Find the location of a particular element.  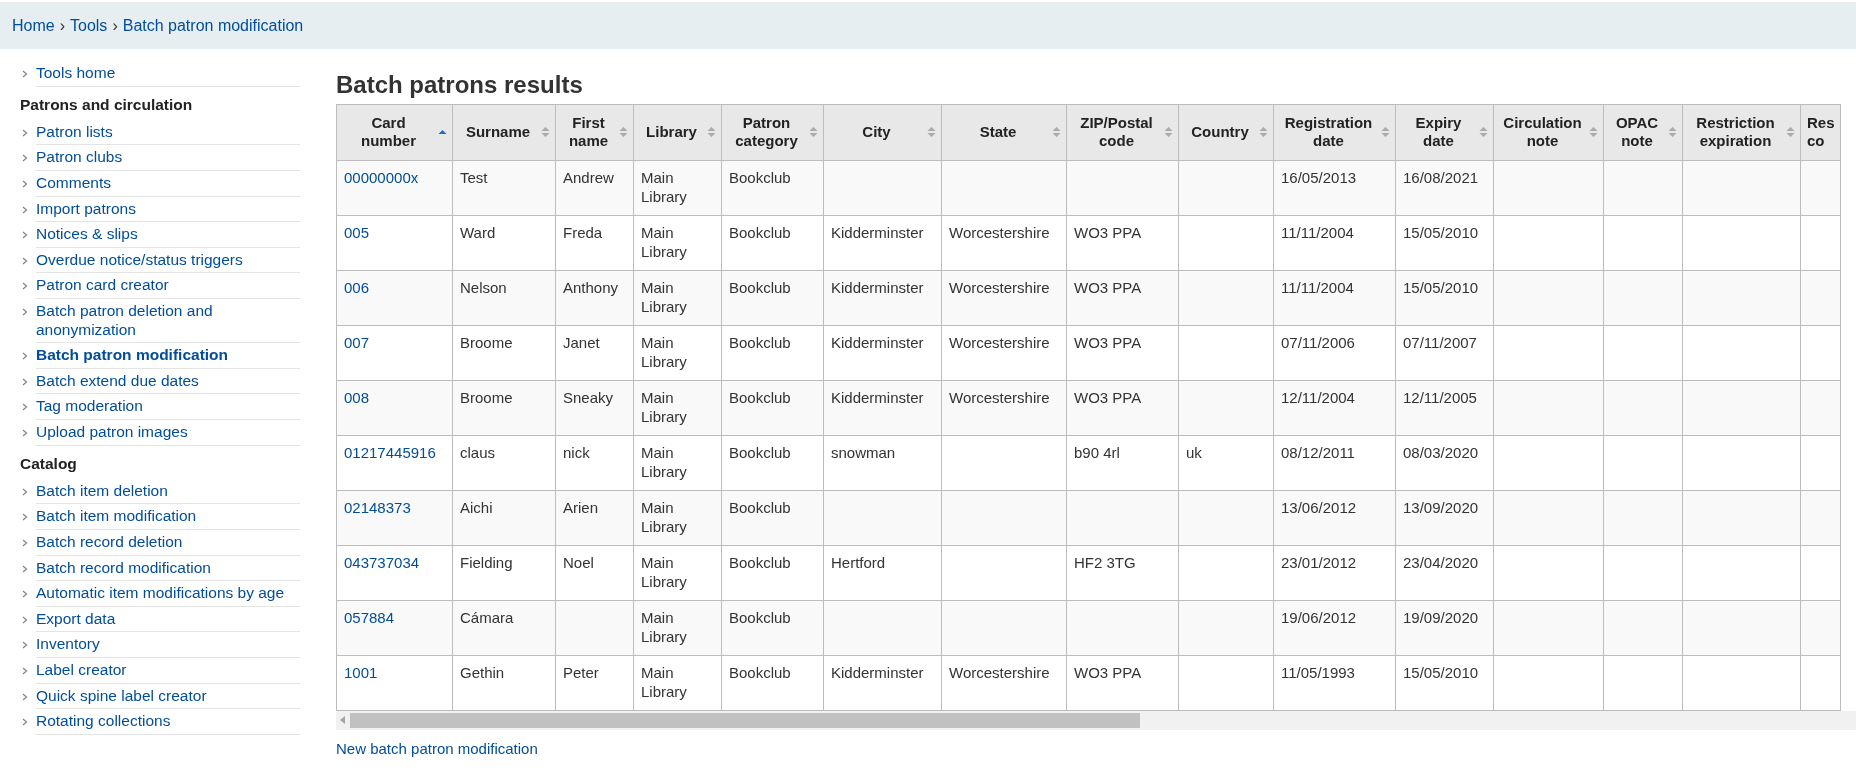

sidebar-link: Batch item modification is located at coordinates (168, 517).